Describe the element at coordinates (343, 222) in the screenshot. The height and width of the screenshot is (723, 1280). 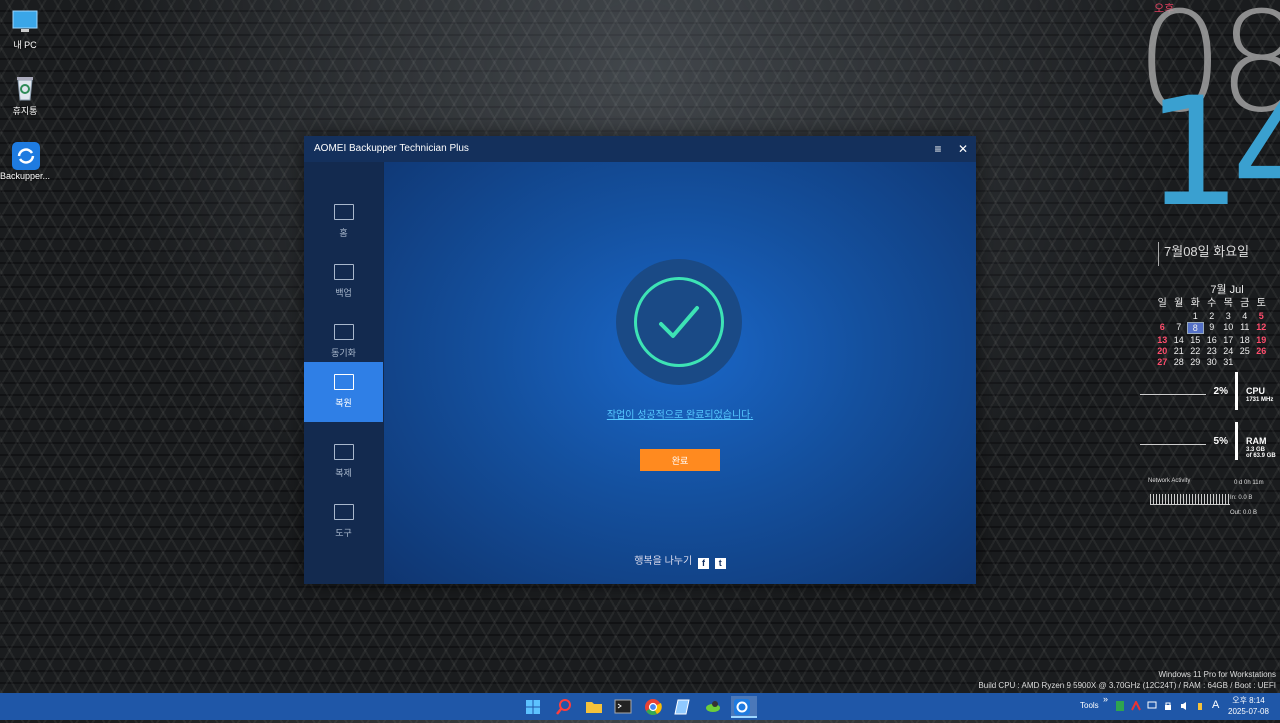
I see `sidebar-item-home: 홈` at that location.